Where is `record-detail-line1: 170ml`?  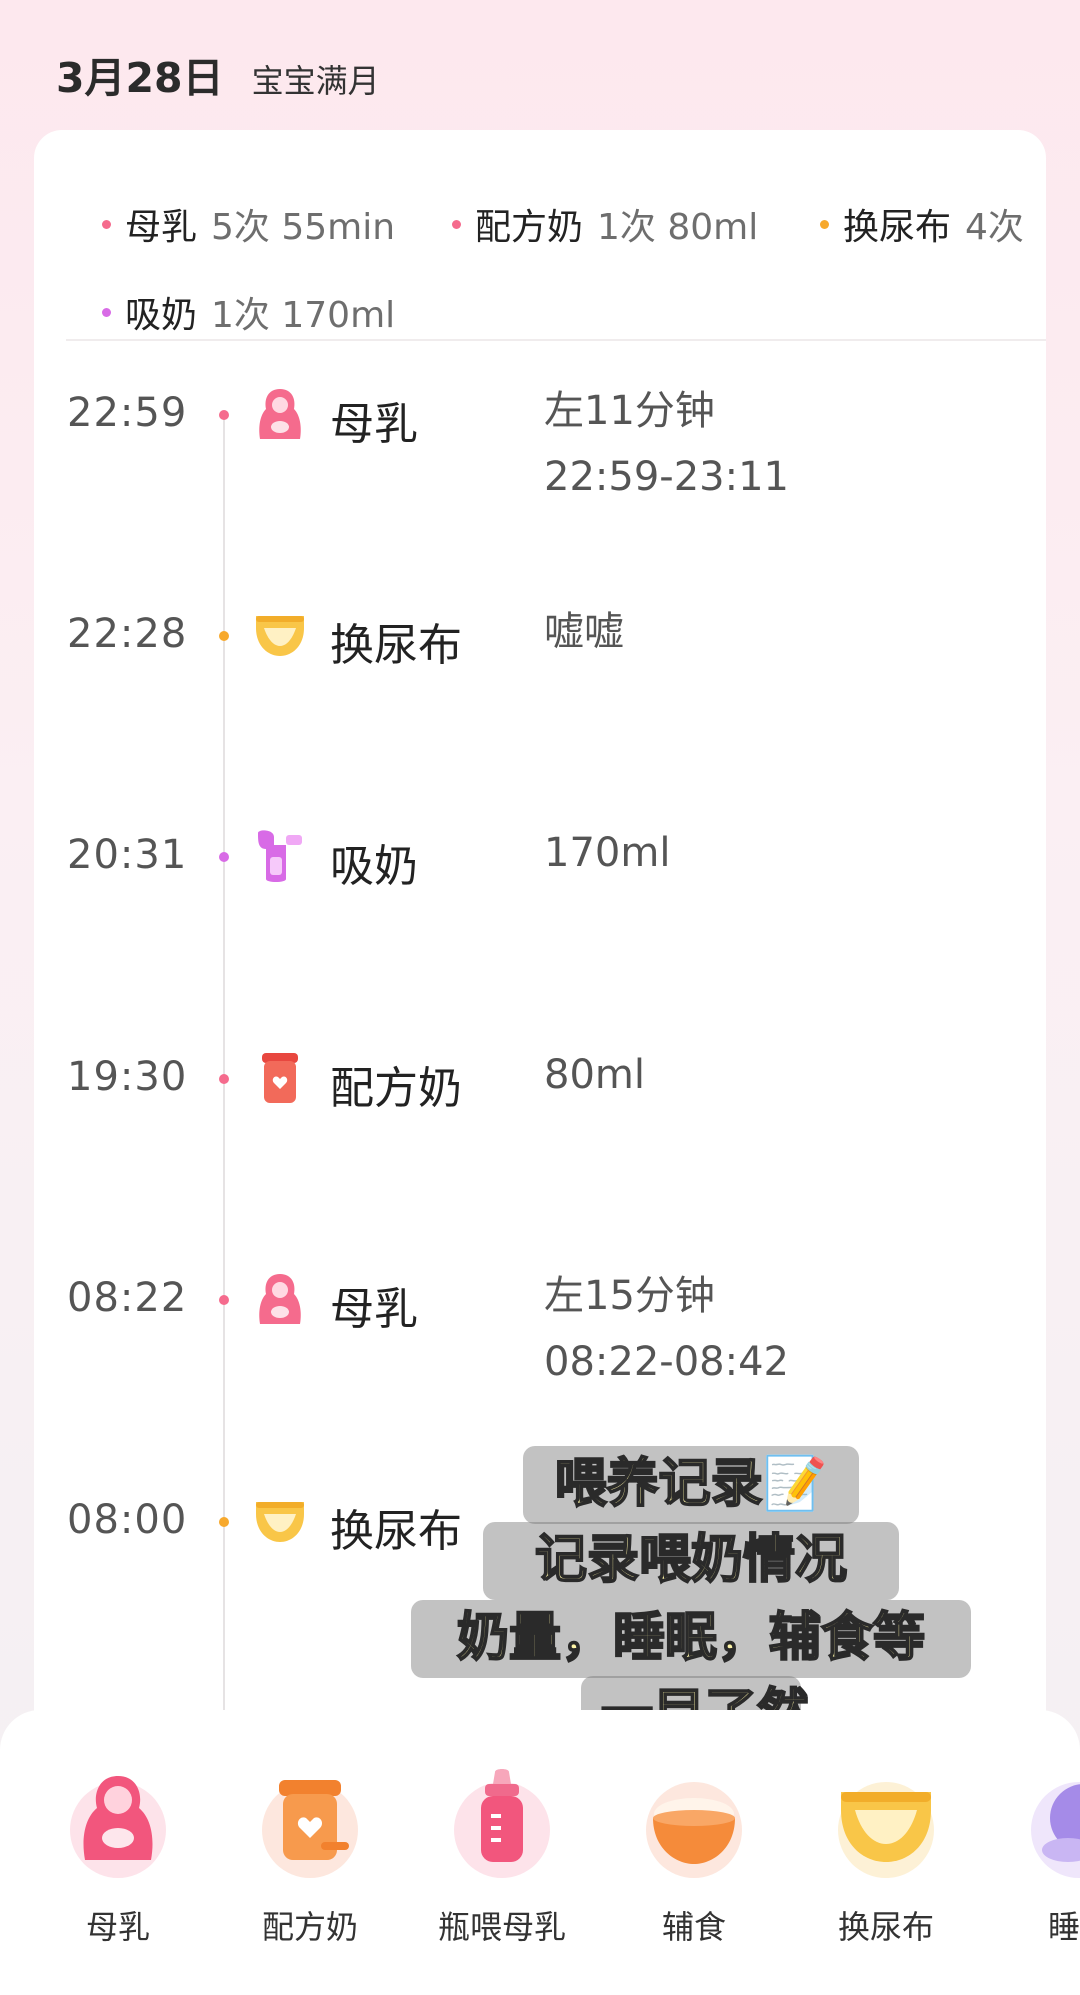 record-detail-line1: 170ml is located at coordinates (607, 853).